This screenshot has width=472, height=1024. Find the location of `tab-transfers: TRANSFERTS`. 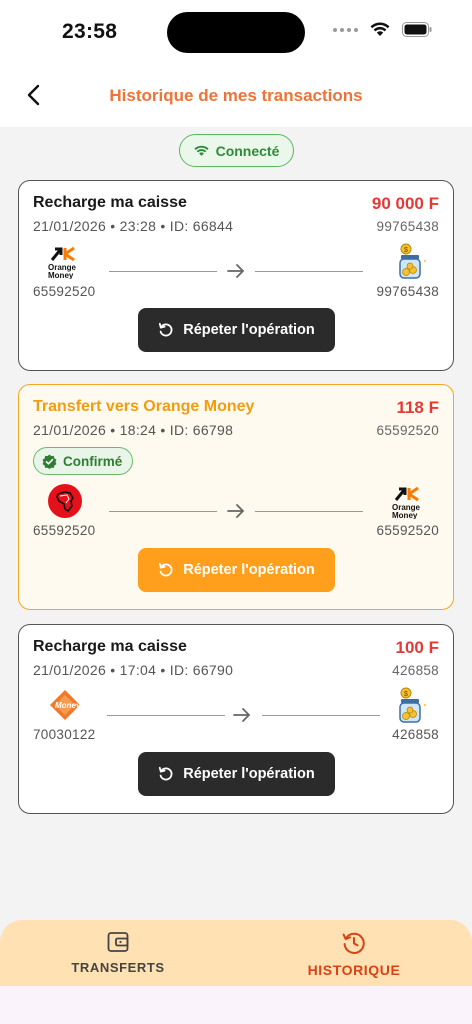

tab-transfers: TRANSFERTS is located at coordinates (118, 952).